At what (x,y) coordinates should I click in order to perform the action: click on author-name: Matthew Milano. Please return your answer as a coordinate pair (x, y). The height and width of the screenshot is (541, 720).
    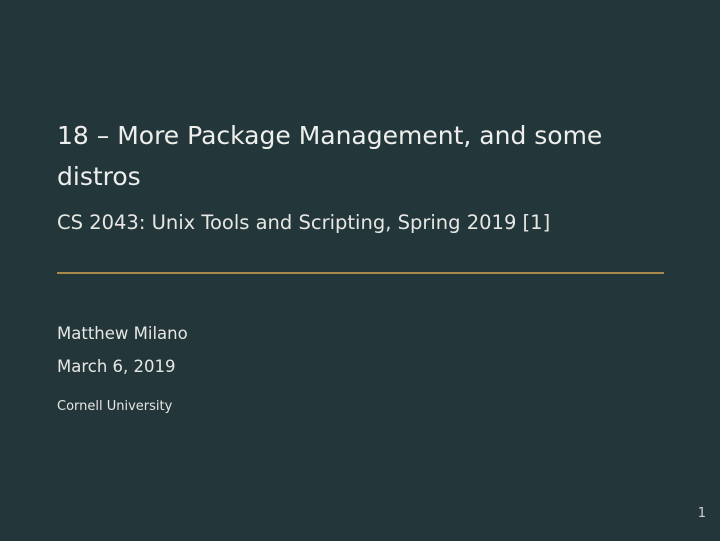
    Looking at the image, I should click on (122, 333).